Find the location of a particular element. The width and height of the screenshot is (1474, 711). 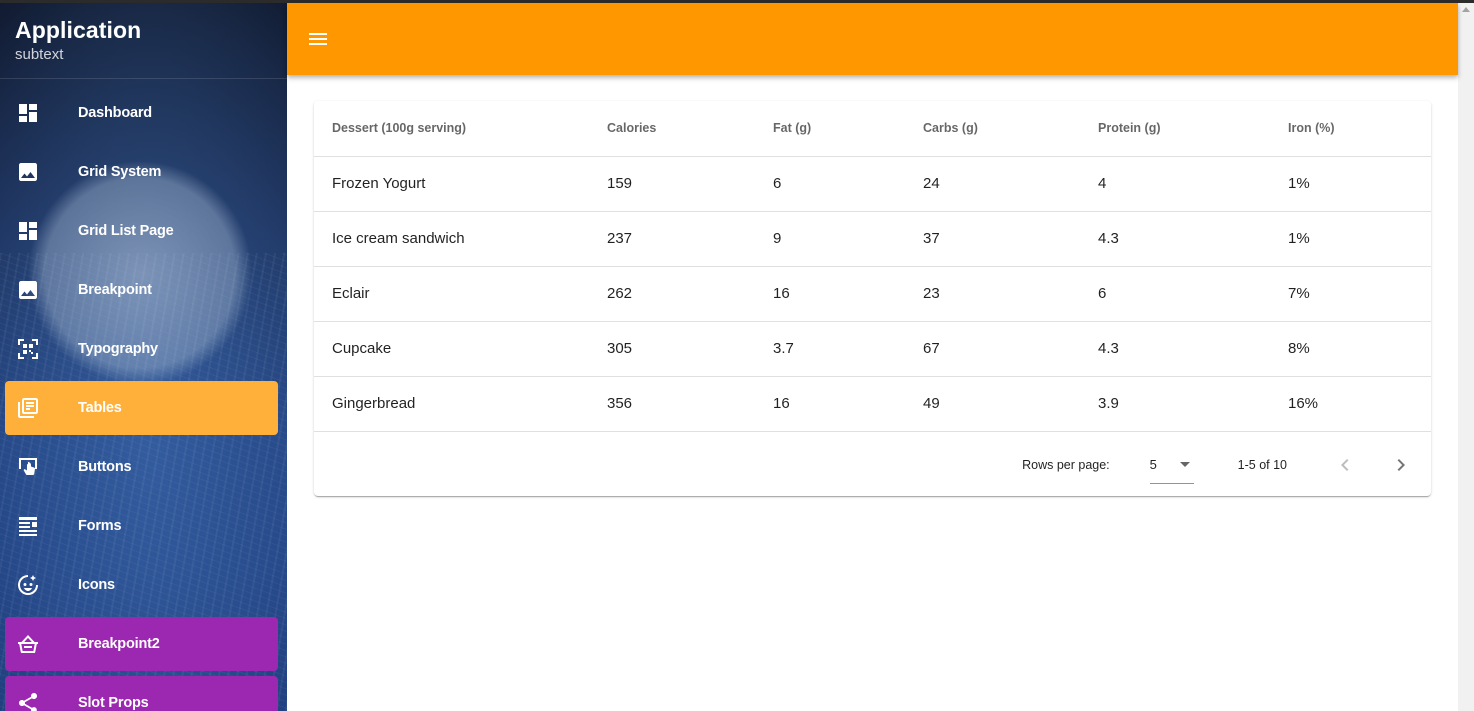

share-icon is located at coordinates (28, 701).